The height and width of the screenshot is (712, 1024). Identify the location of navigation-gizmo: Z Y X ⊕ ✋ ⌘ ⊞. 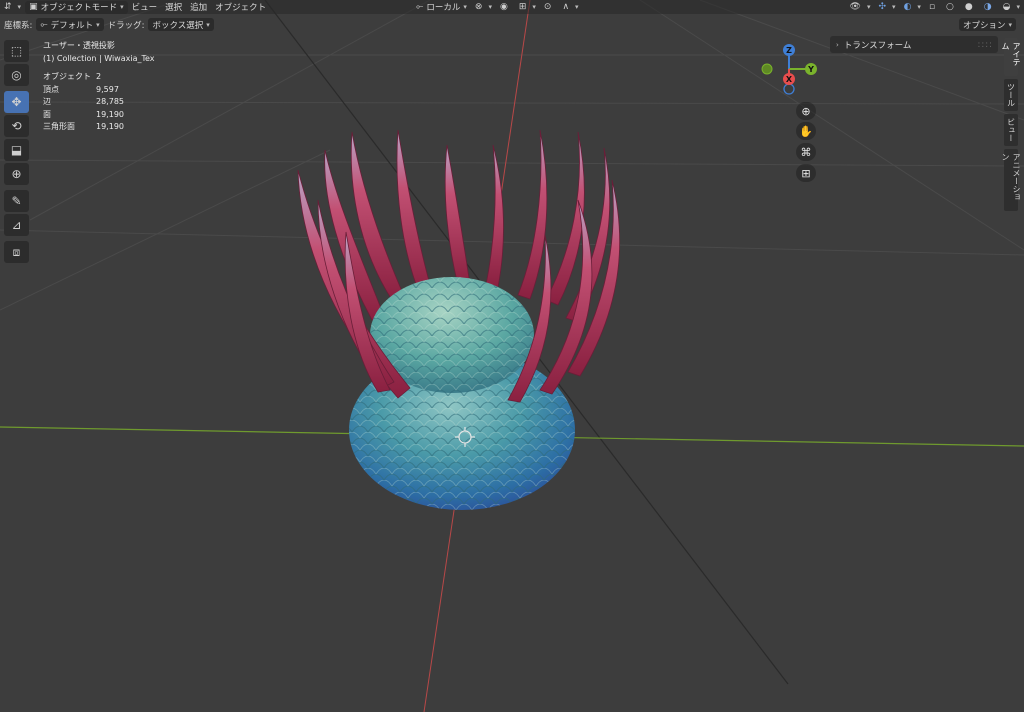
(790, 111).